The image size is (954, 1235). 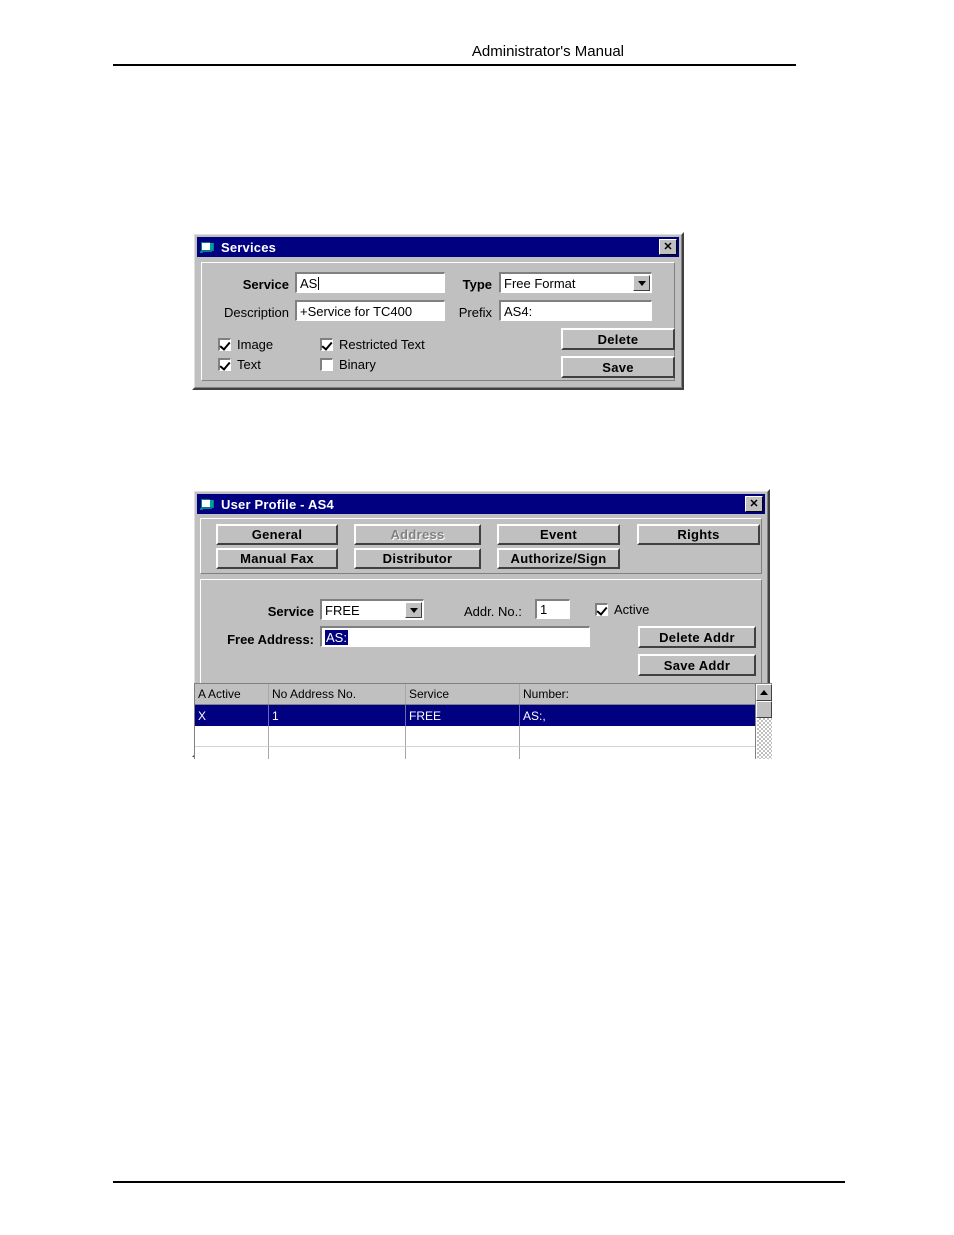 What do you see at coordinates (356, 311) in the screenshot?
I see `description-input-value: +Service for TC400` at bounding box center [356, 311].